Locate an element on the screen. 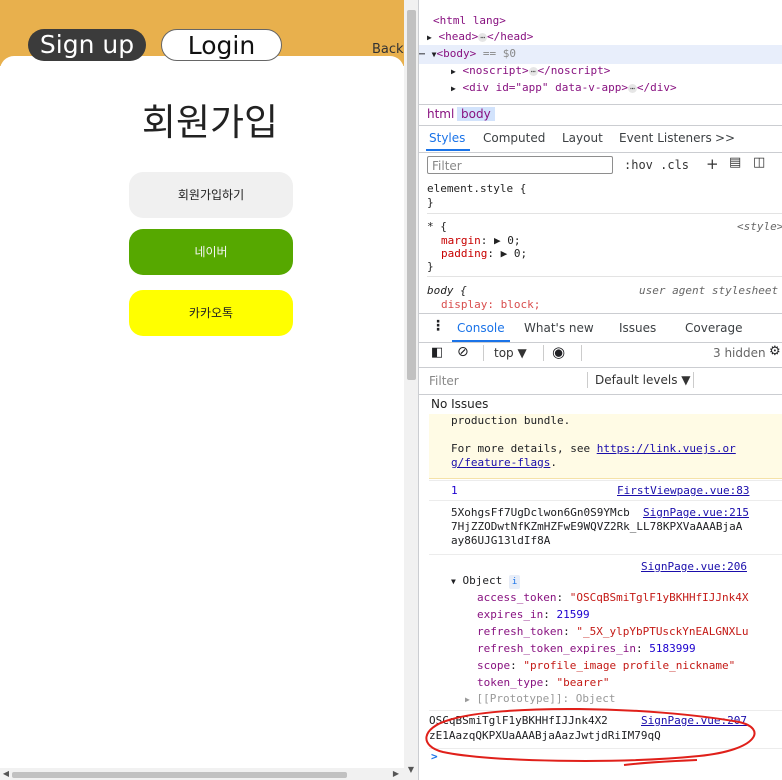  selected-node-marker: == $0 is located at coordinates (499, 53).